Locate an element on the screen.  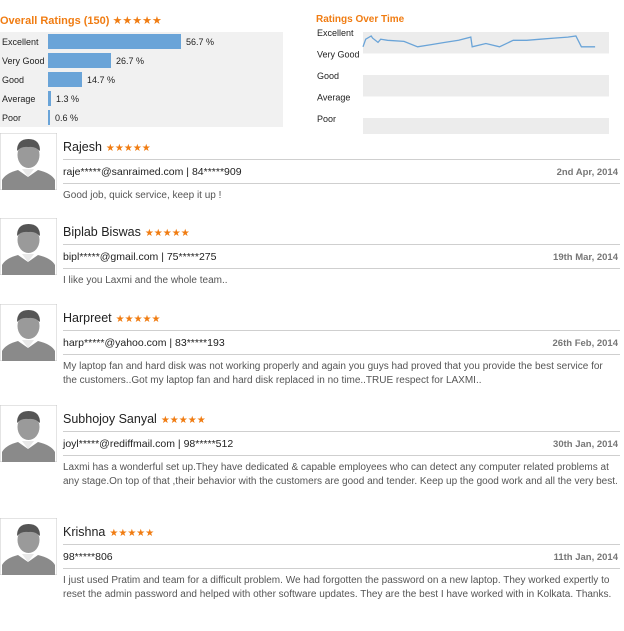
reviewer-name: Biplab Biswas is located at coordinates (102, 232).